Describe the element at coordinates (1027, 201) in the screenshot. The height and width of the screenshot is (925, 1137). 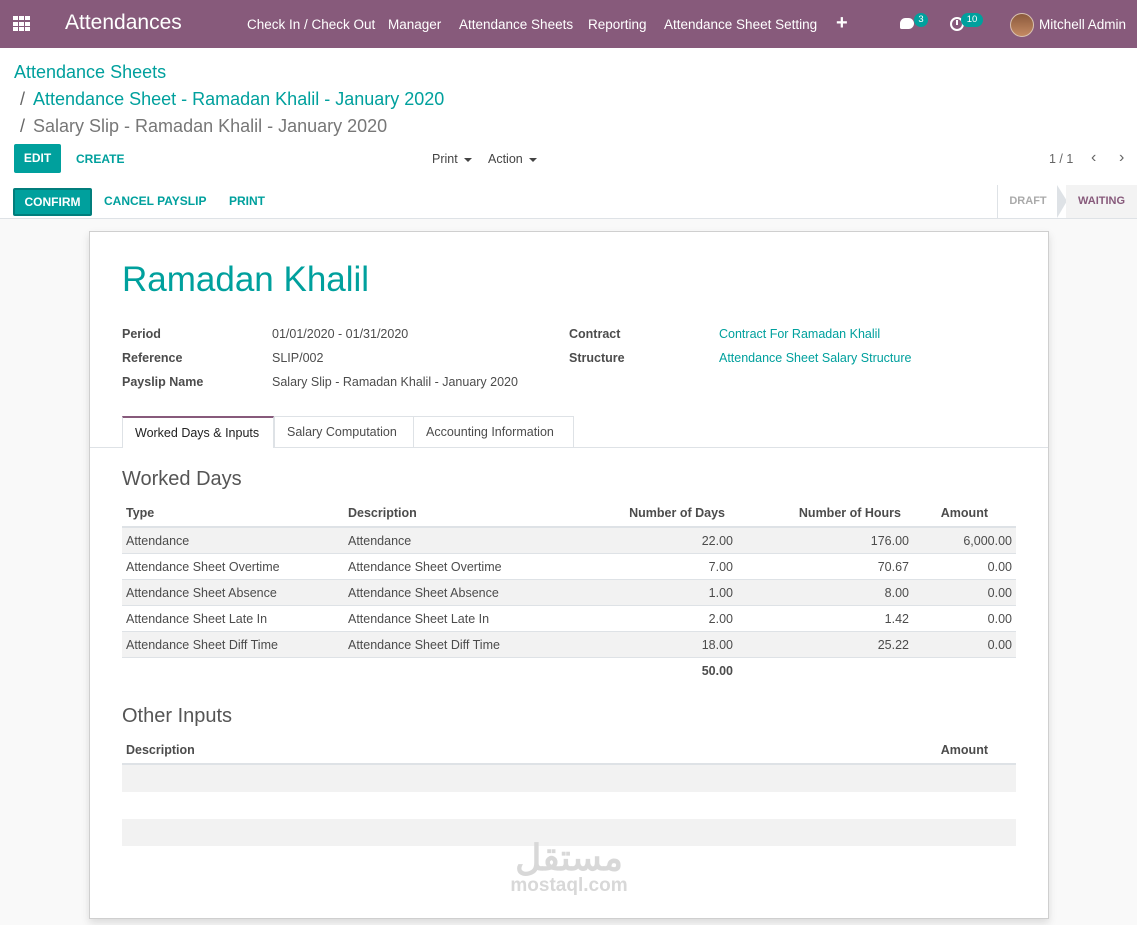
I see `stage-draft: DRAFT` at that location.